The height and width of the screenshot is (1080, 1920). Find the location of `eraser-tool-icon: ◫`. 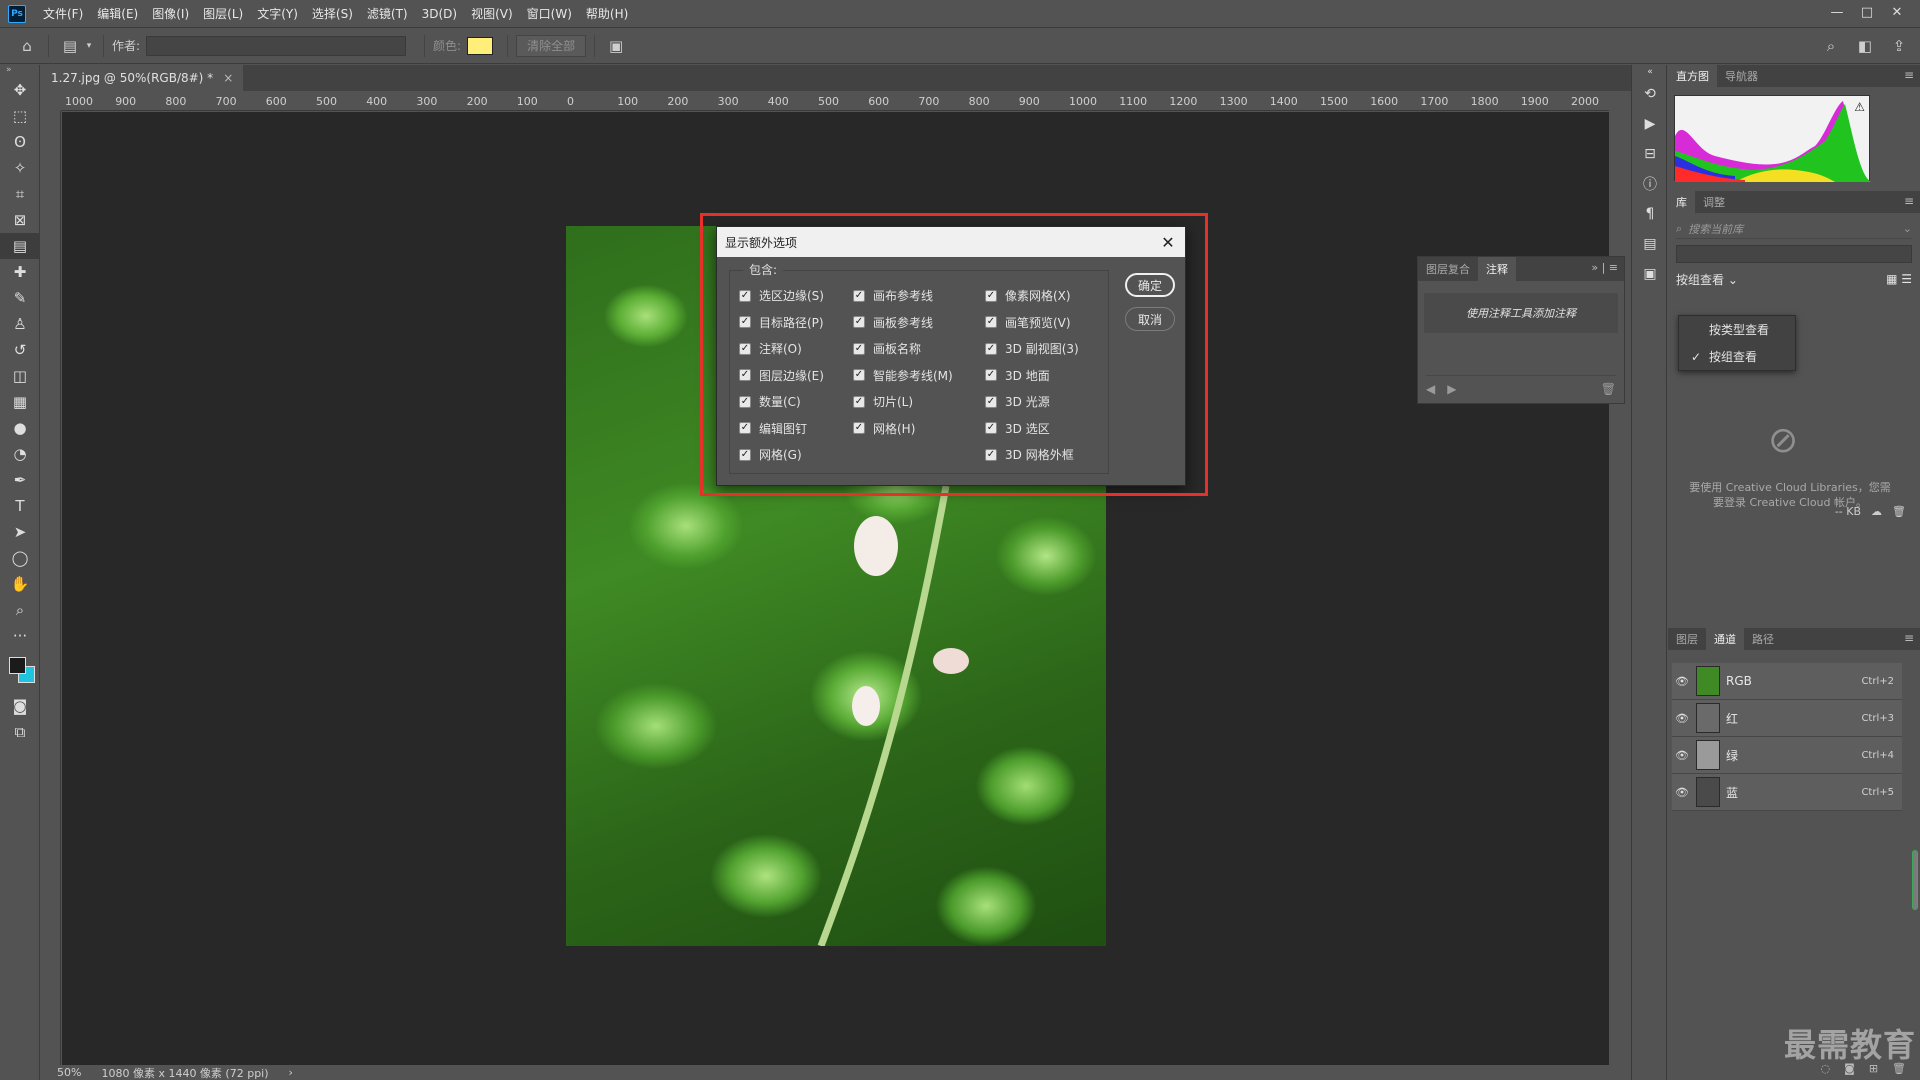

eraser-tool-icon: ◫ is located at coordinates (20, 376).